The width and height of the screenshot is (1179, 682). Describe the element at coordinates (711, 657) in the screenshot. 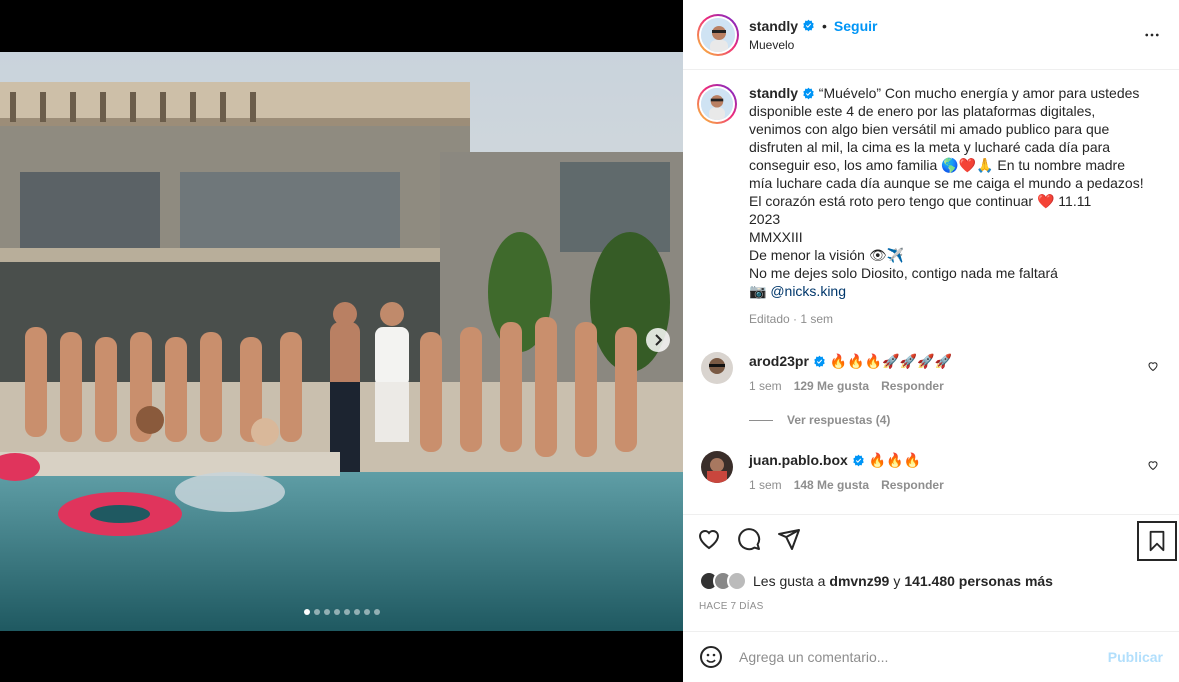

I see `emoji-icon` at that location.